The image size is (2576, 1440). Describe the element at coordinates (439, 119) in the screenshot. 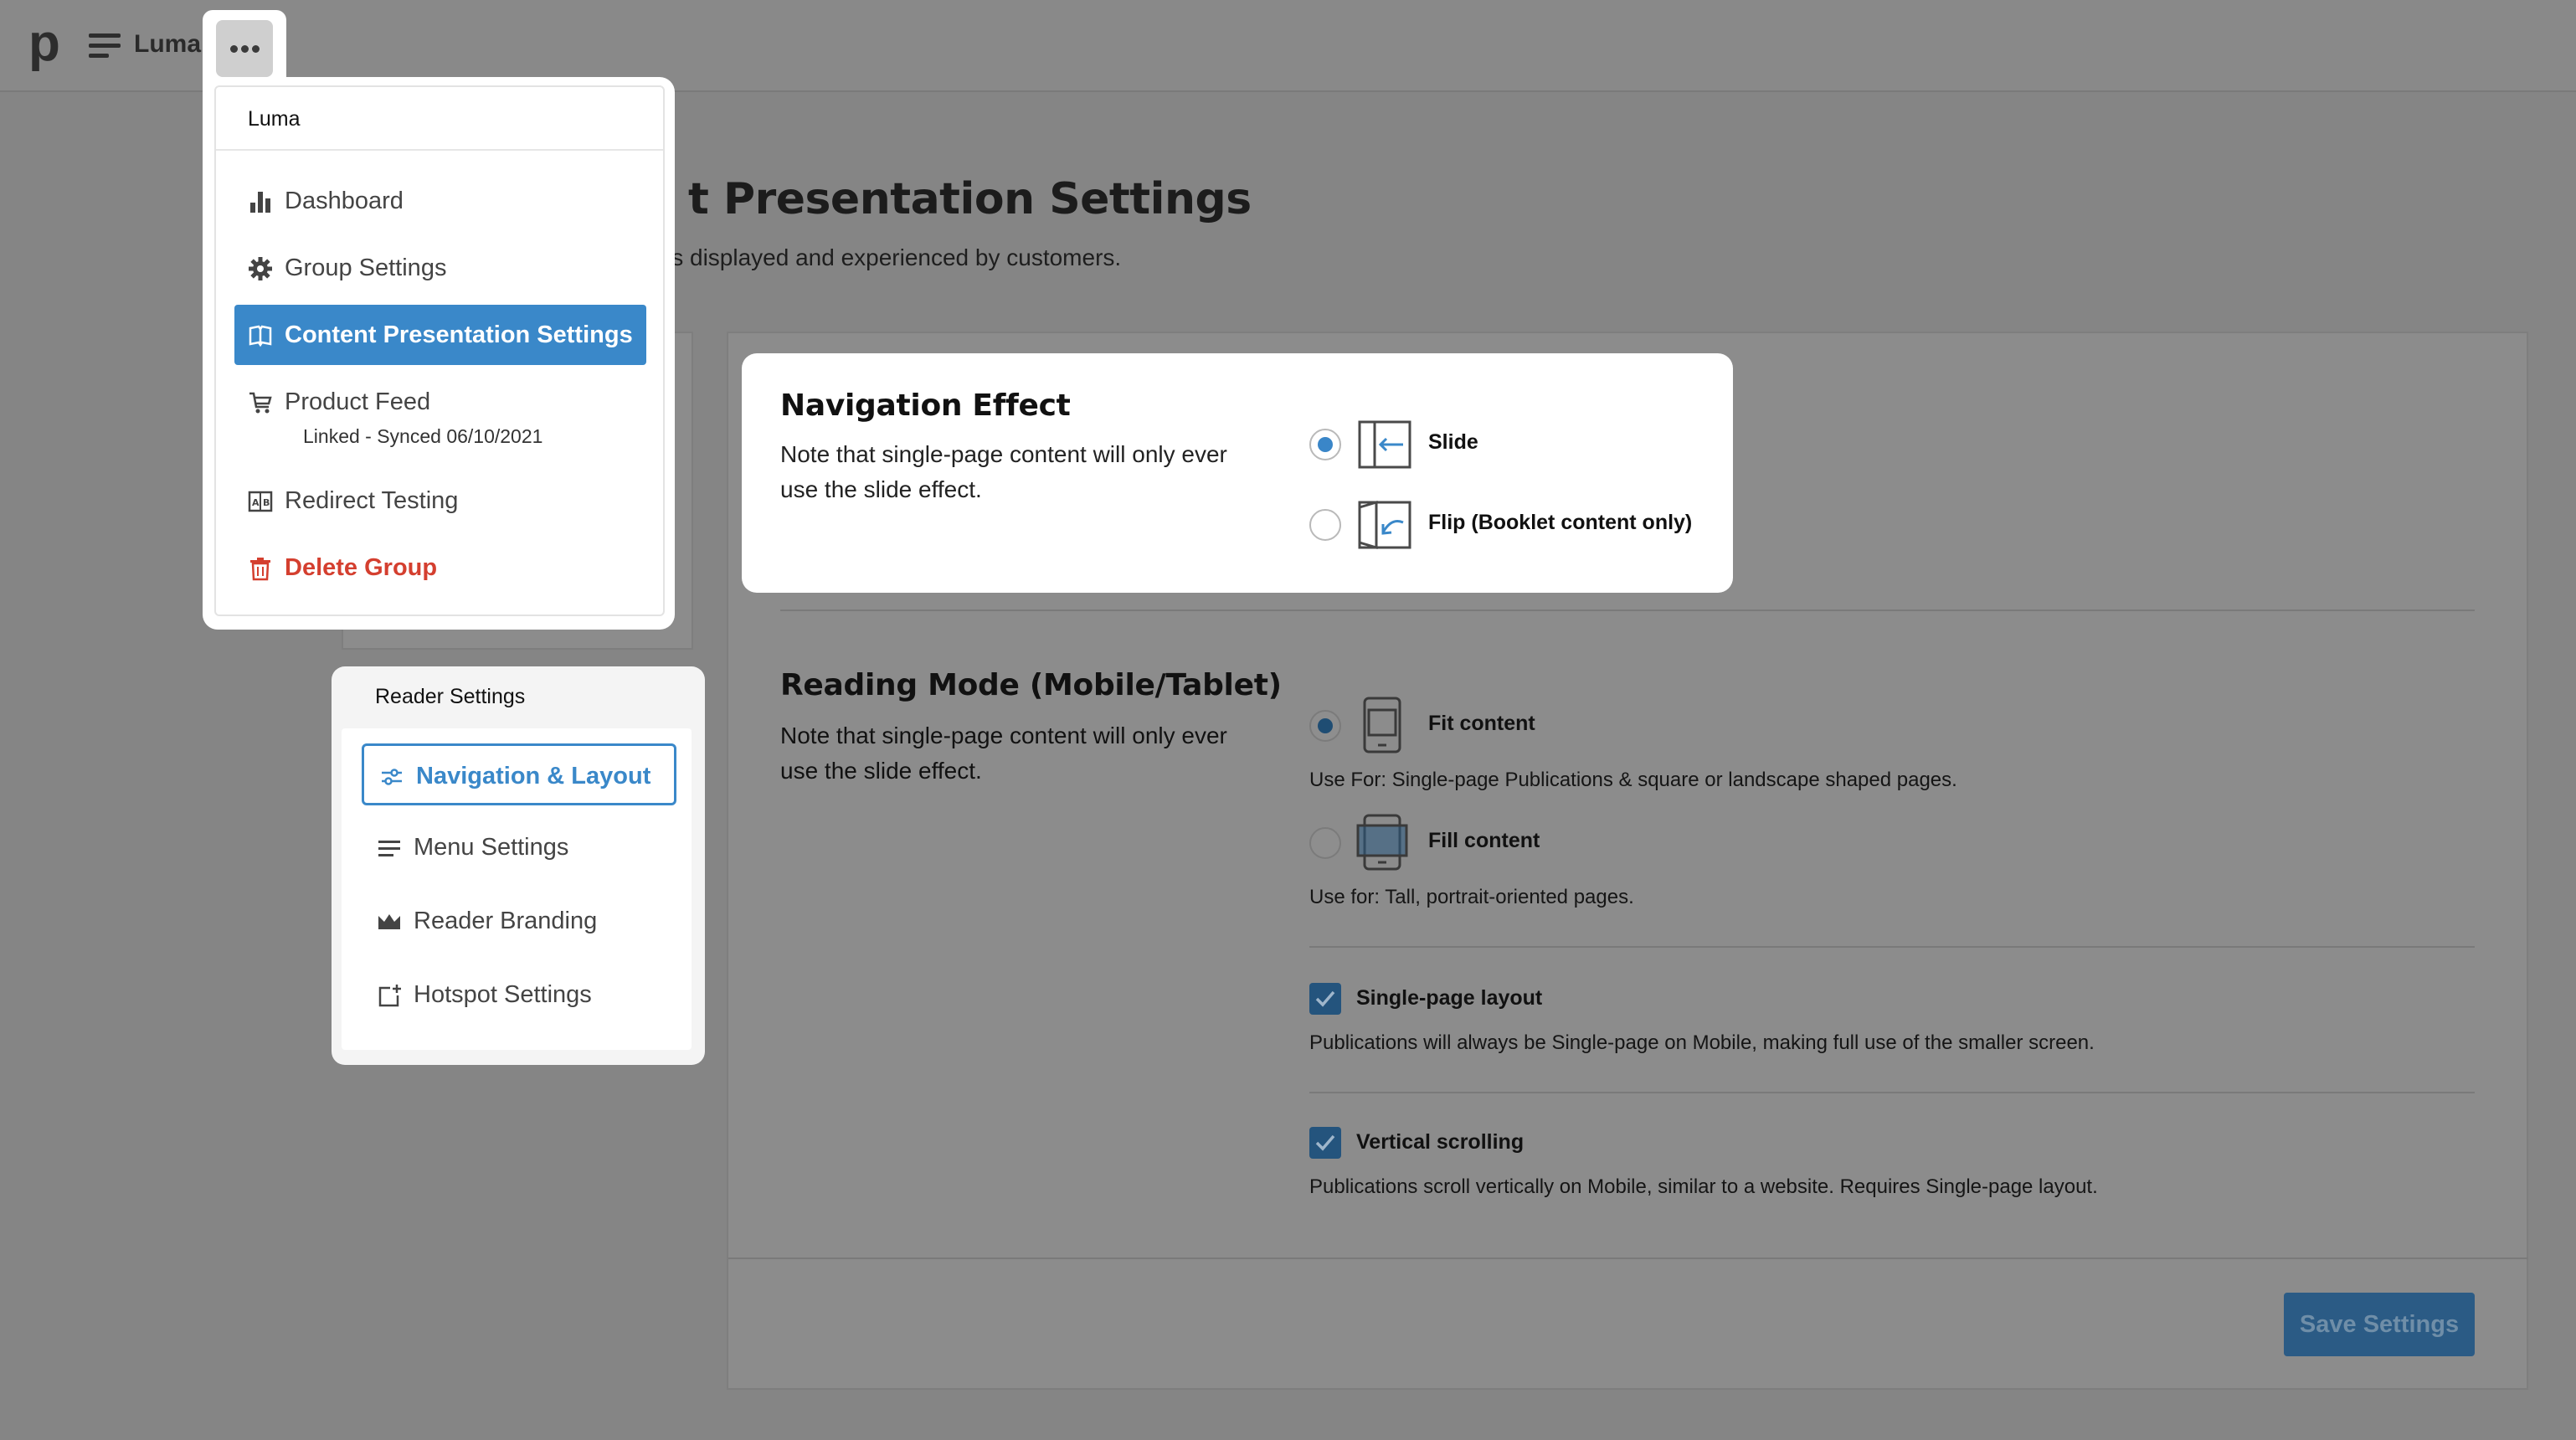

I see `dropdown-header: Luma` at that location.